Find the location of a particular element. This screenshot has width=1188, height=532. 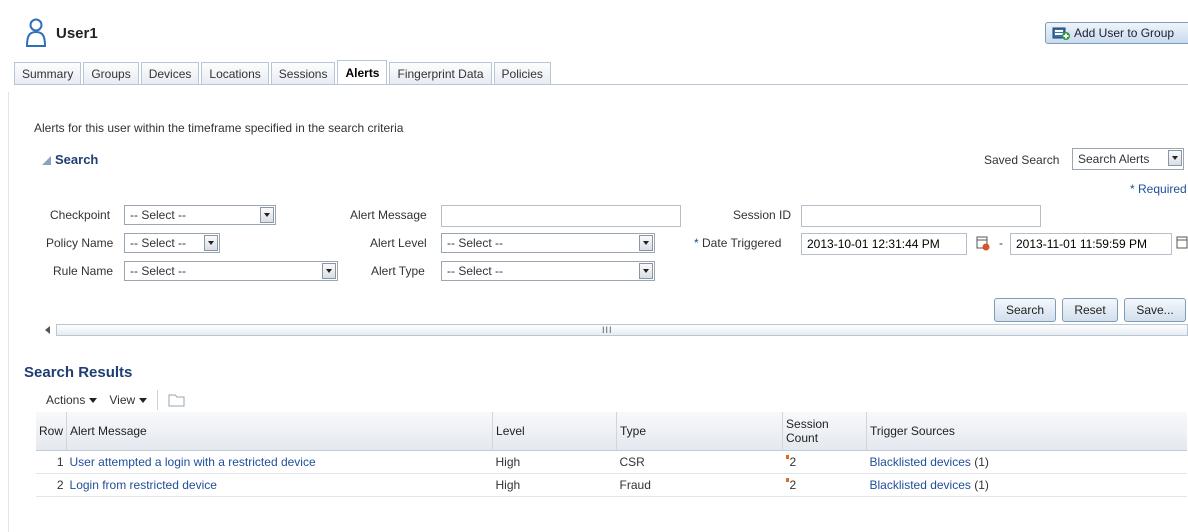

row-number: 1 is located at coordinates (51, 462).